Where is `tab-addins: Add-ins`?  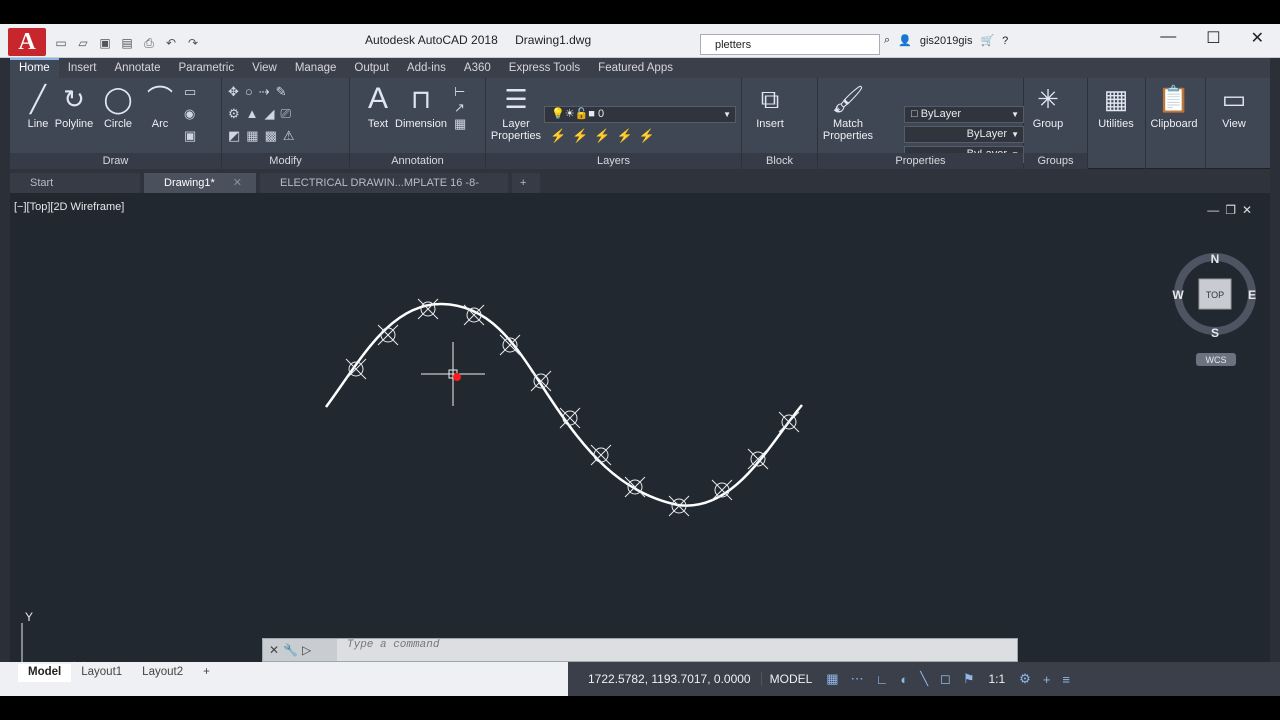
tab-addins: Add-ins is located at coordinates (426, 68).